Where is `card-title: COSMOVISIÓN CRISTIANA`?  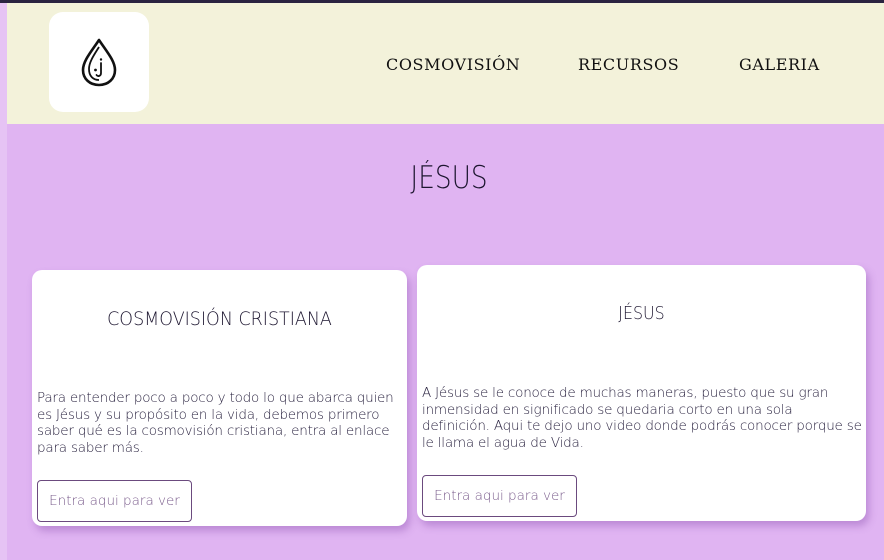 card-title: COSMOVISIÓN CRISTIANA is located at coordinates (219, 319).